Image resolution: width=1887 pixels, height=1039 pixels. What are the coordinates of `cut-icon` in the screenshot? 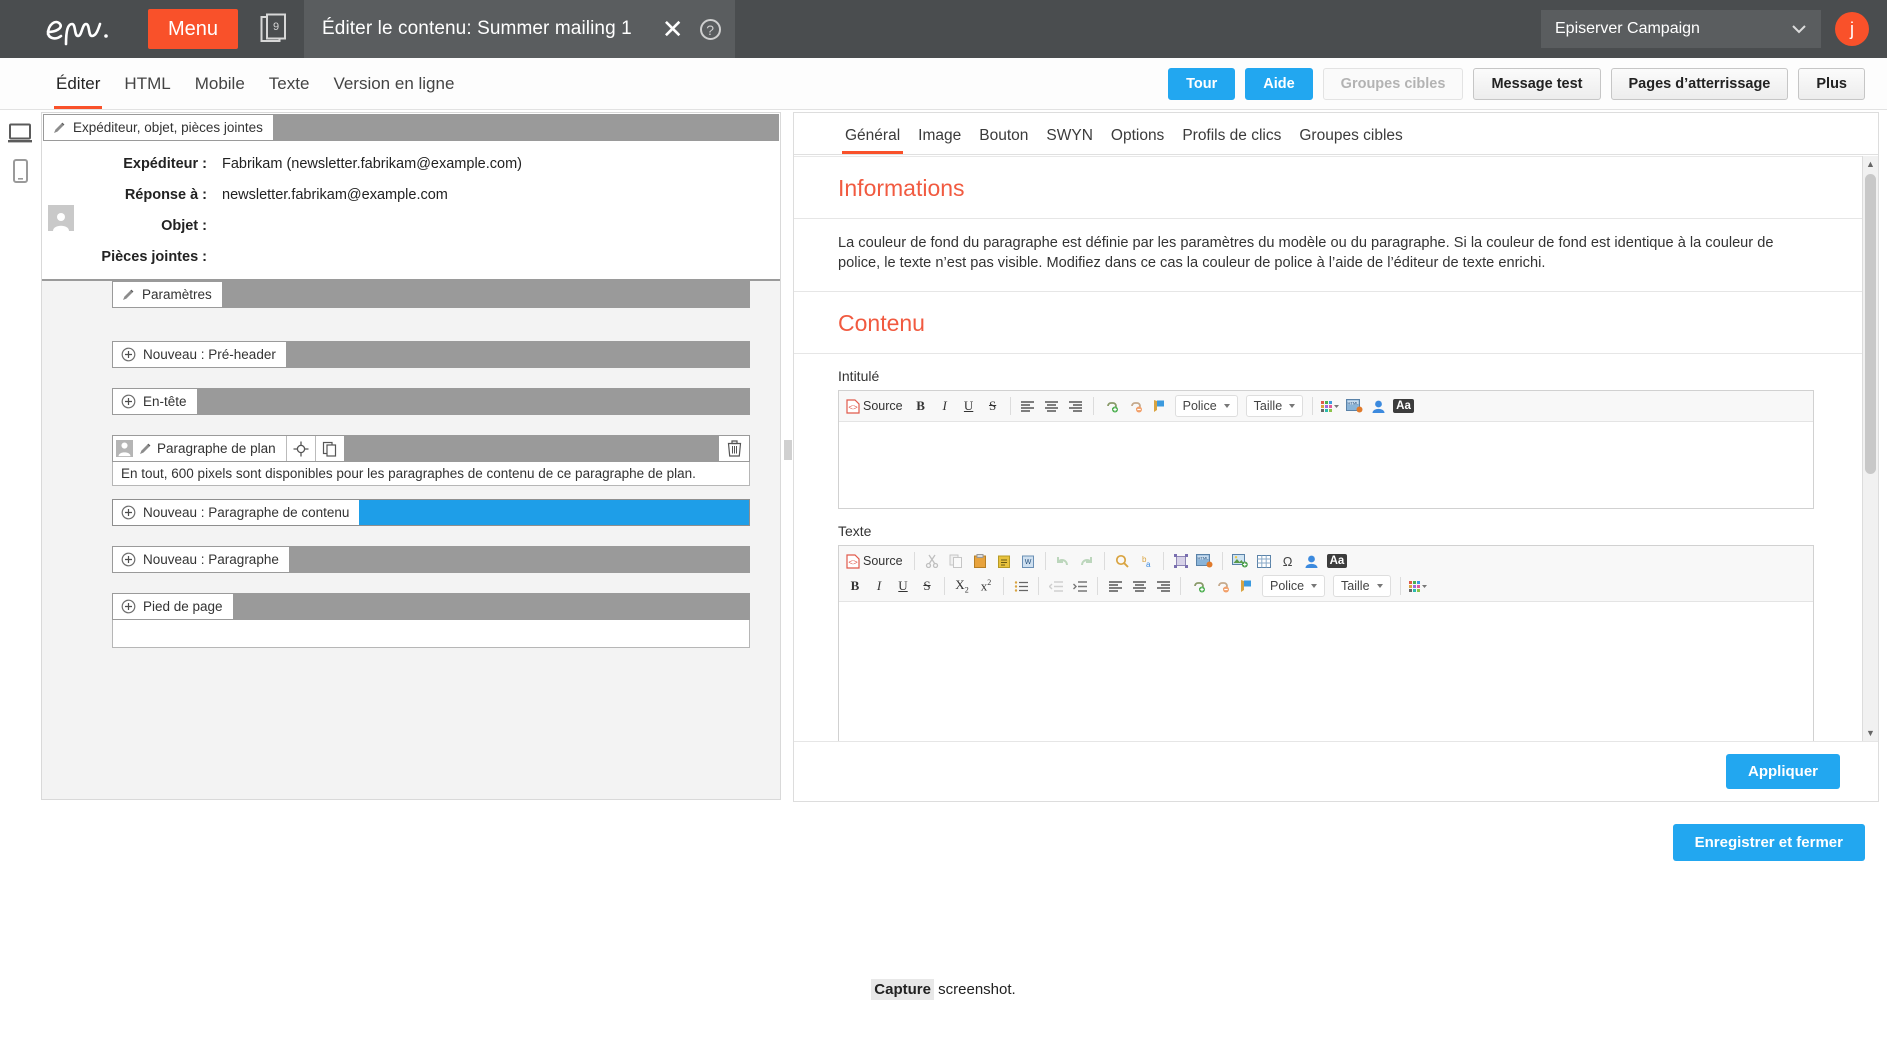 It's located at (932, 561).